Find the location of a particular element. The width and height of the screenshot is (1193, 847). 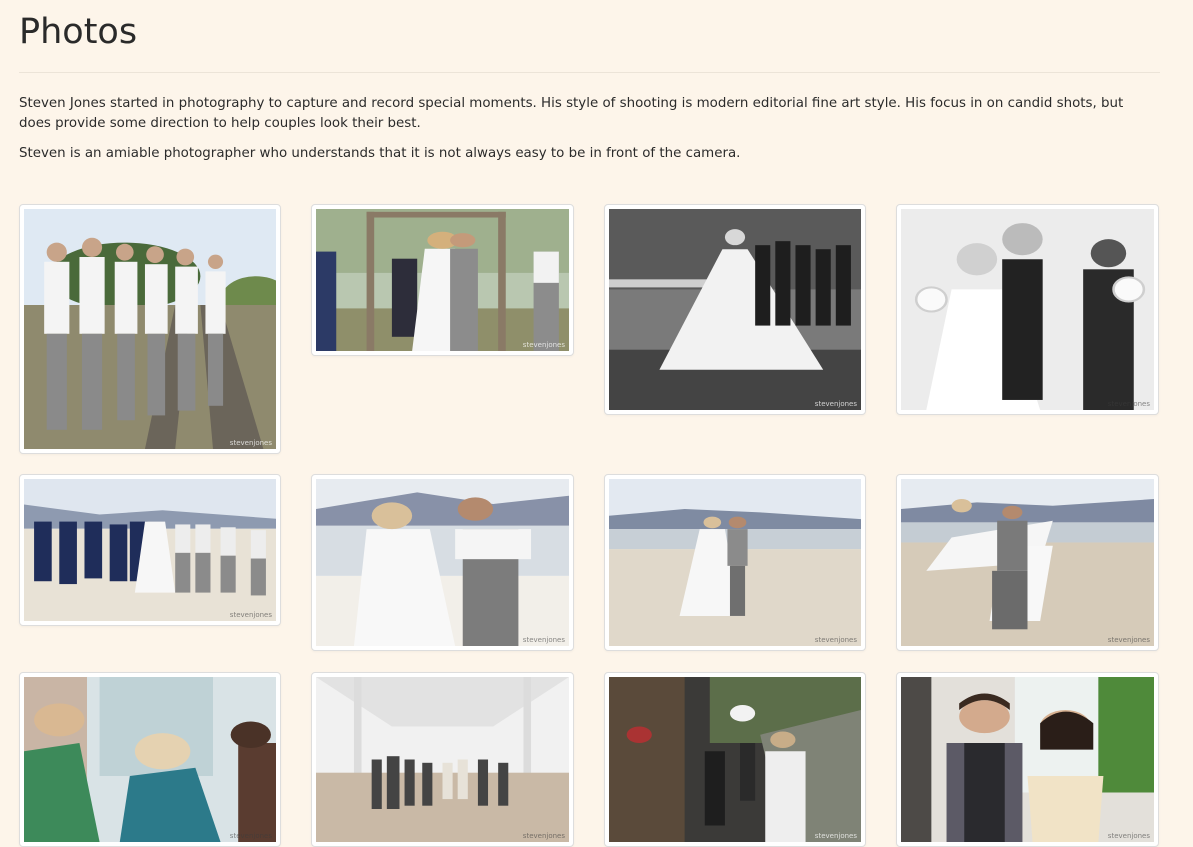

gallery-photo-bridal-bw: stevenjones is located at coordinates (735, 309).